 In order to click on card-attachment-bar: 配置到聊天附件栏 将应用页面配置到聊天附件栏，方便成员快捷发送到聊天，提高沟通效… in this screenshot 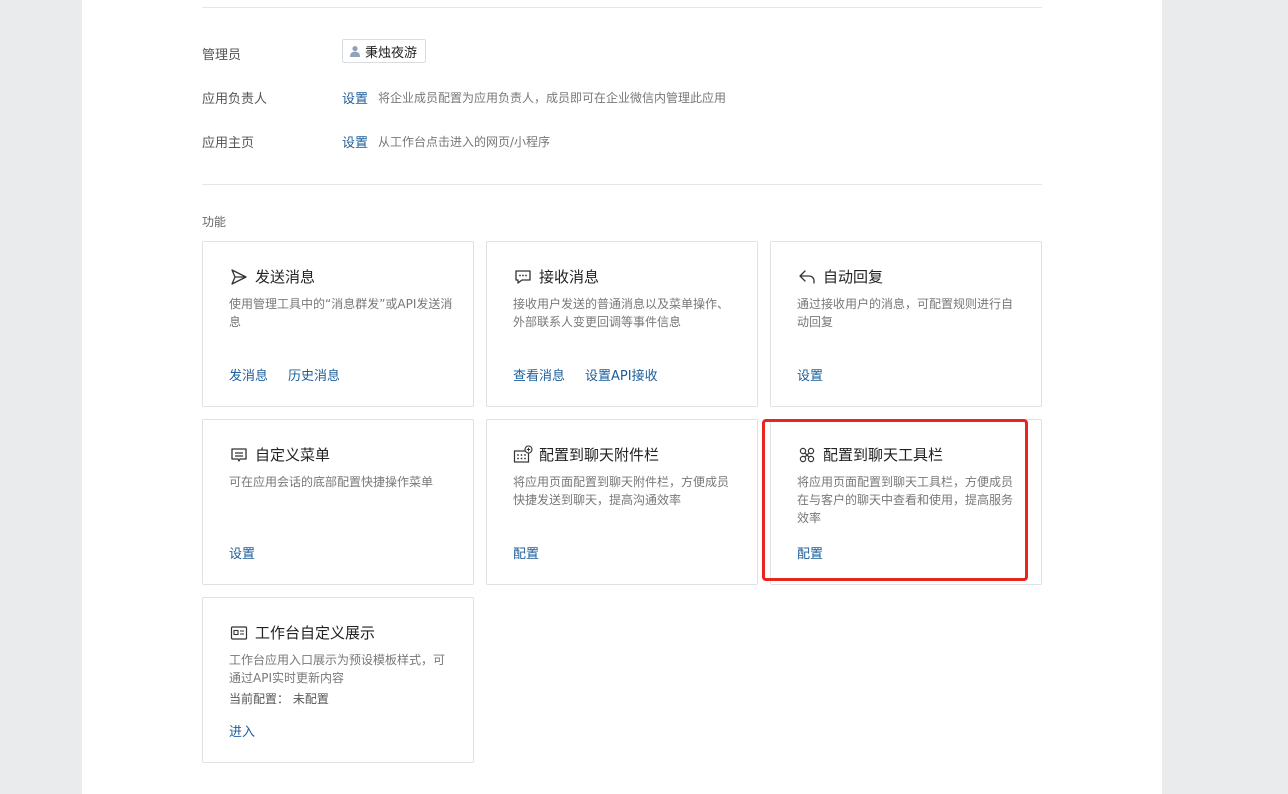, I will do `click(622, 502)`.